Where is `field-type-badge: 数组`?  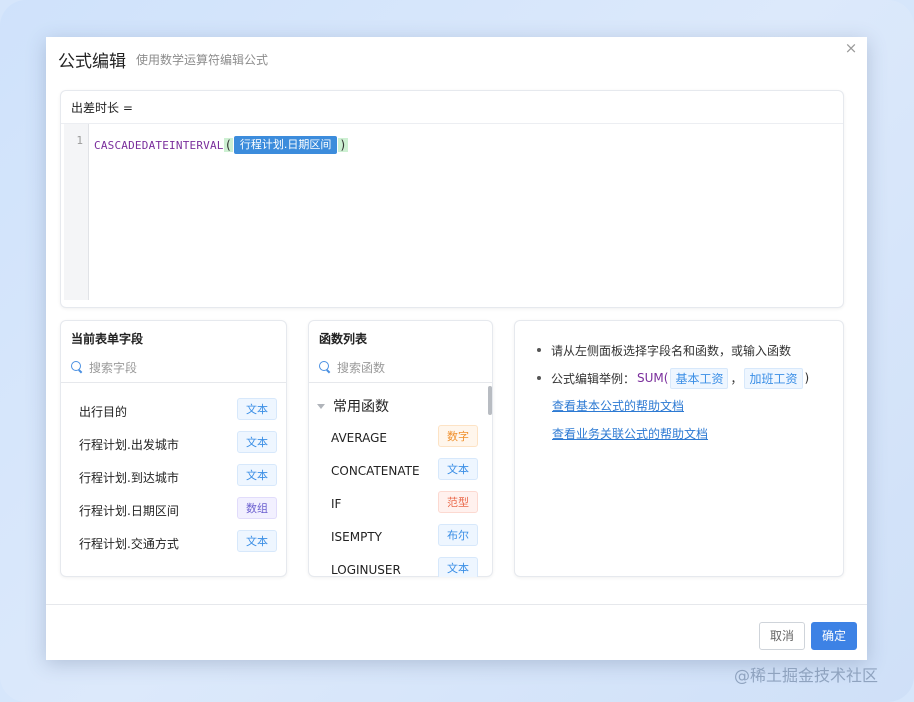 field-type-badge: 数组 is located at coordinates (257, 508).